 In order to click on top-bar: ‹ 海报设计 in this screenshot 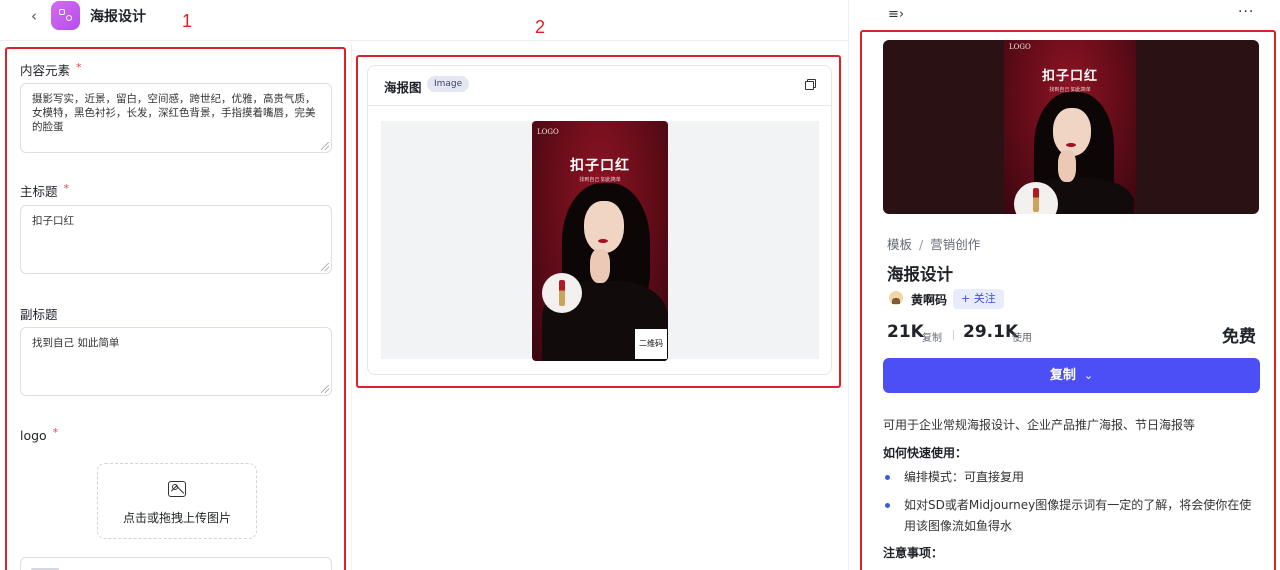, I will do `click(424, 17)`.